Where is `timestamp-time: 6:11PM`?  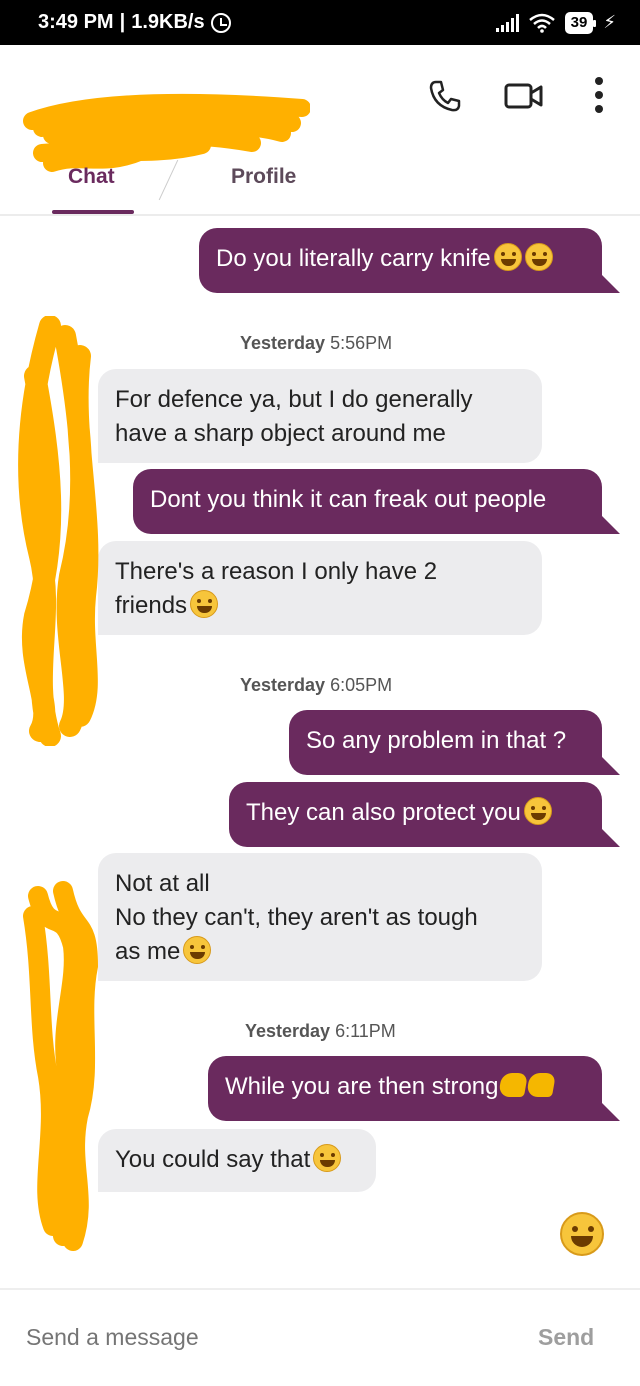 timestamp-time: 6:11PM is located at coordinates (365, 1031).